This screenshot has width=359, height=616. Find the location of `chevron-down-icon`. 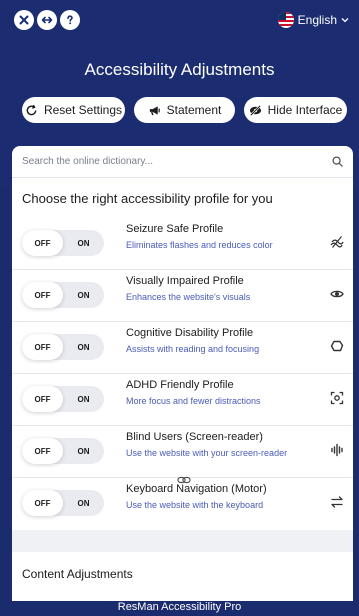

chevron-down-icon is located at coordinates (345, 20).